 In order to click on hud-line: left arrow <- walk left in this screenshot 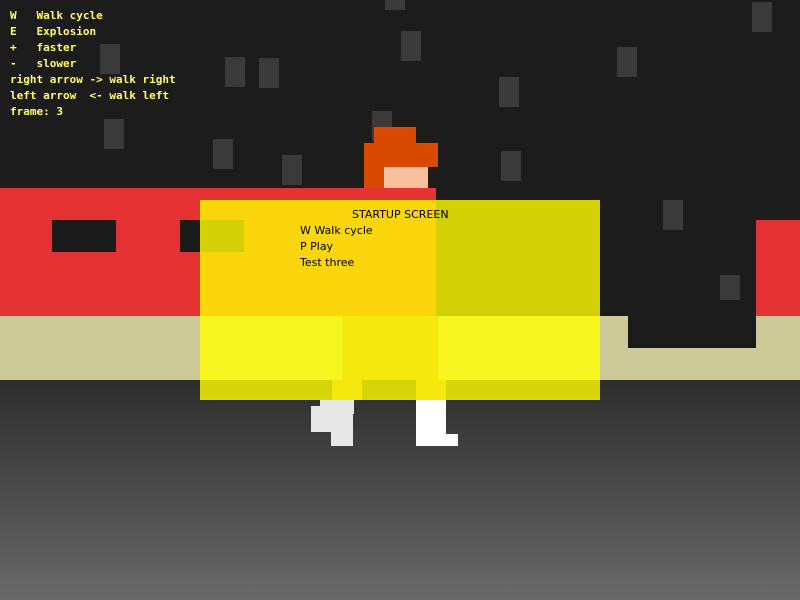, I will do `click(89, 95)`.